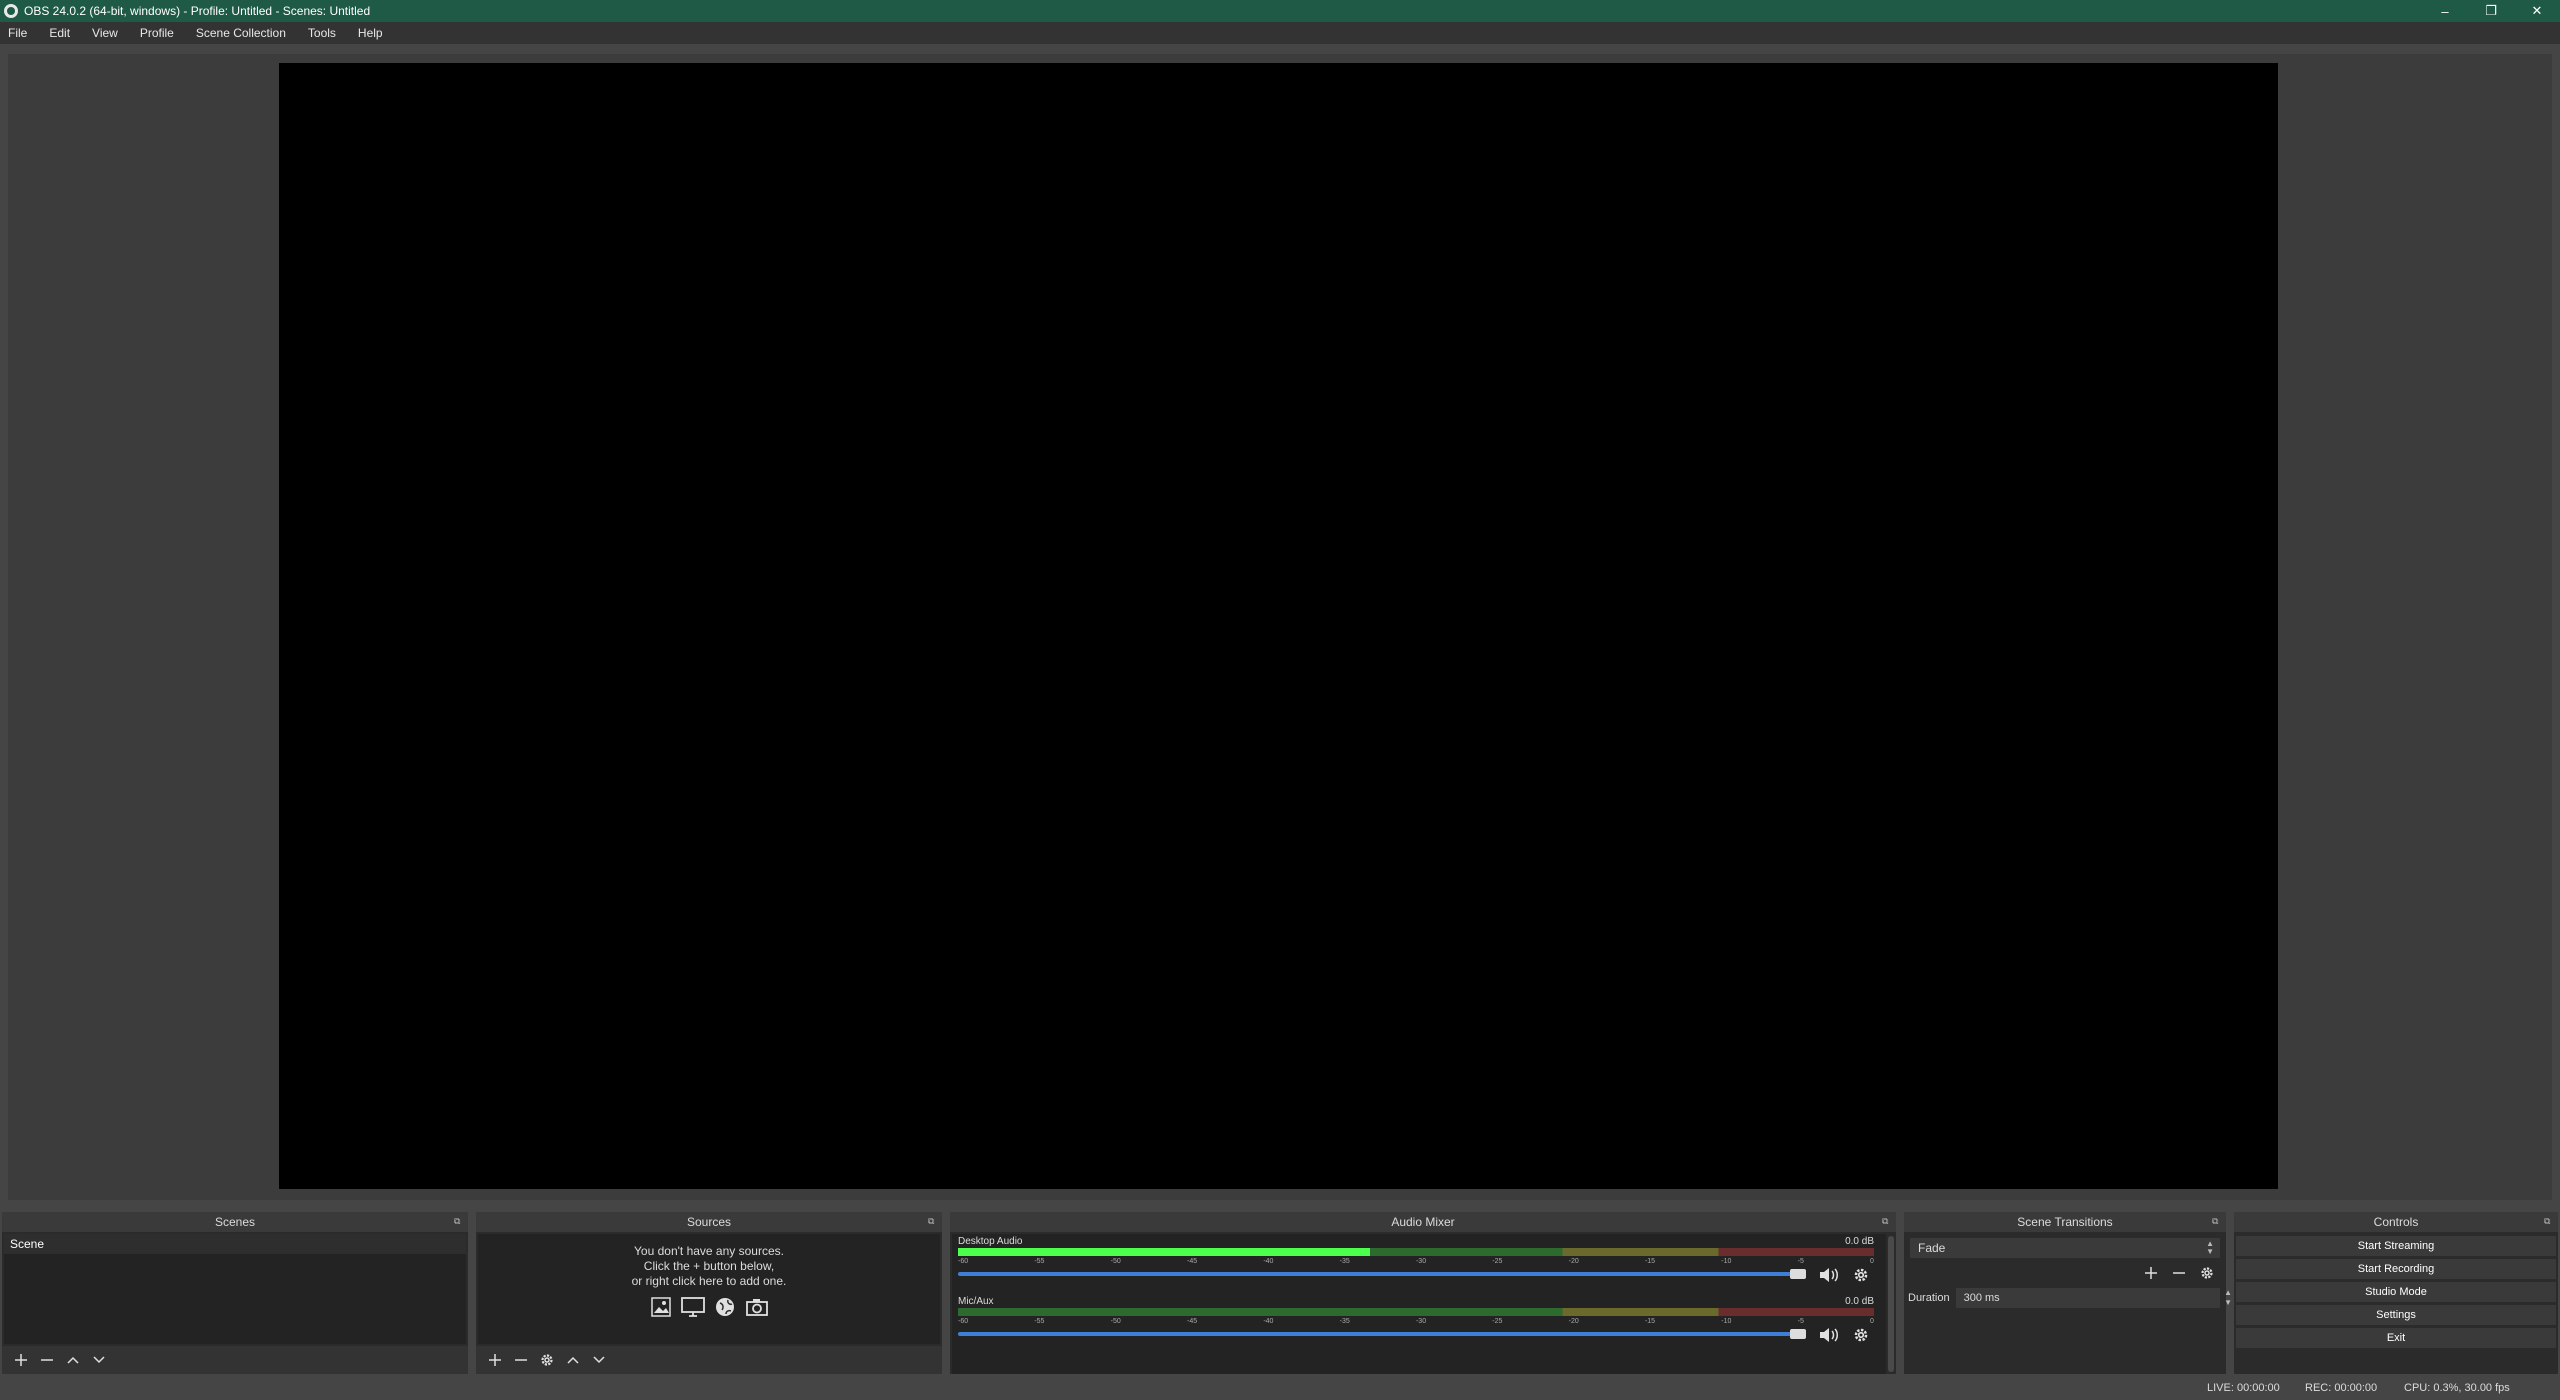  Describe the element at coordinates (2151, 1273) in the screenshot. I see `add-transition-button` at that location.